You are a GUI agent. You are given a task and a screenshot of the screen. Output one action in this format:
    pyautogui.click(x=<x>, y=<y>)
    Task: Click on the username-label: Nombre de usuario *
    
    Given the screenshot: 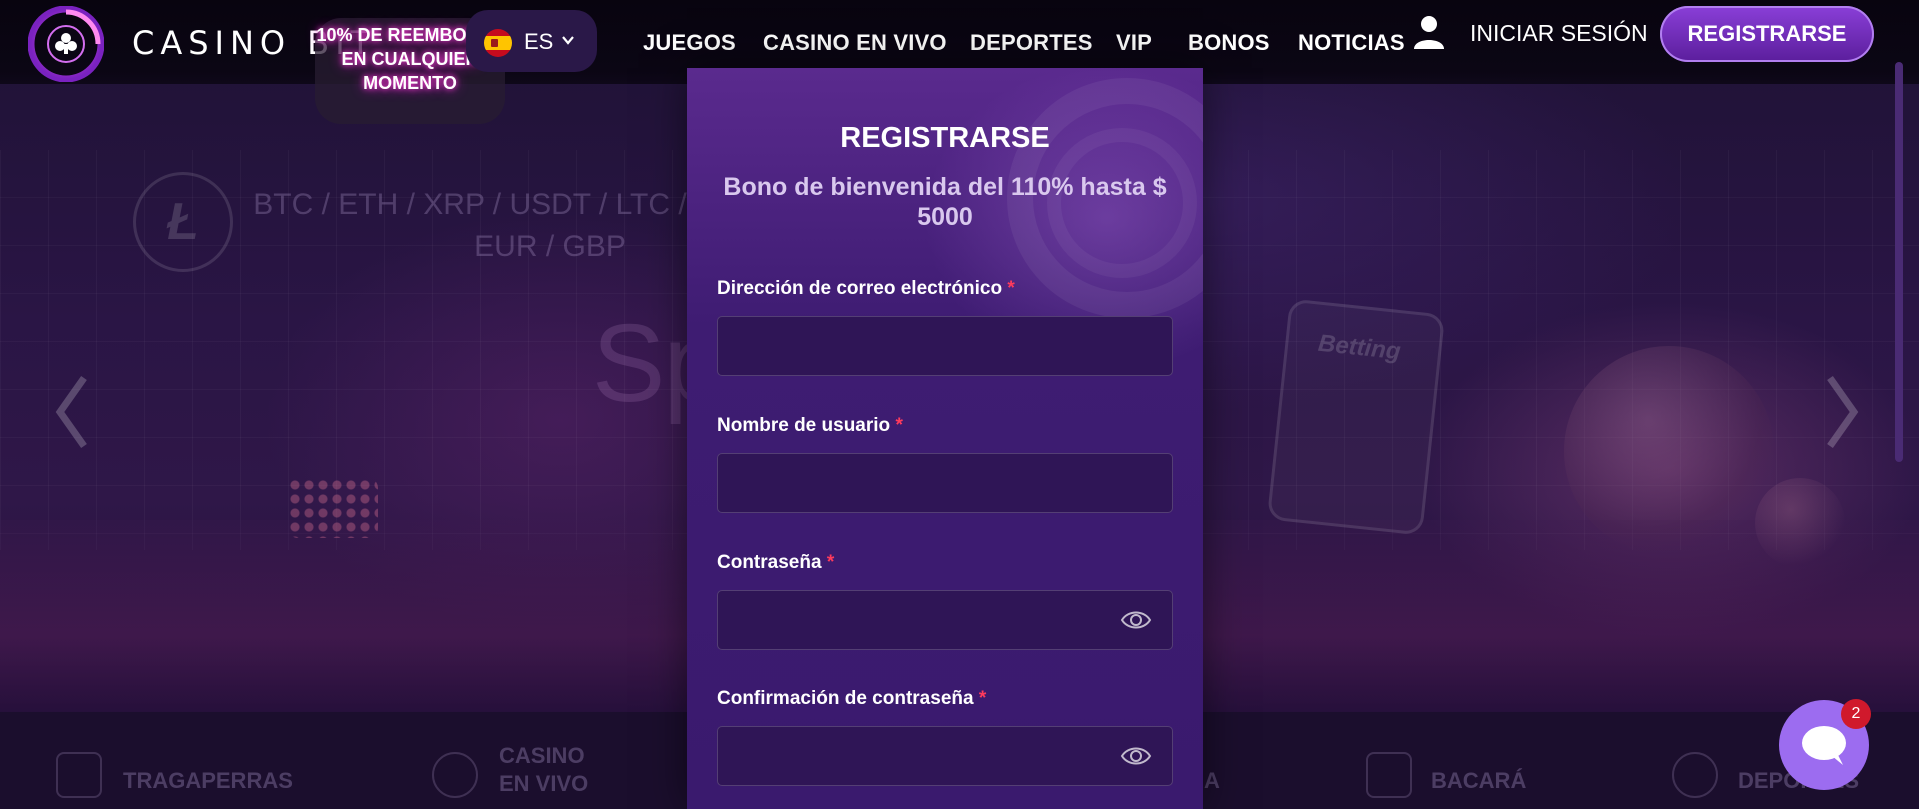 What is the action you would take?
    pyautogui.click(x=810, y=425)
    